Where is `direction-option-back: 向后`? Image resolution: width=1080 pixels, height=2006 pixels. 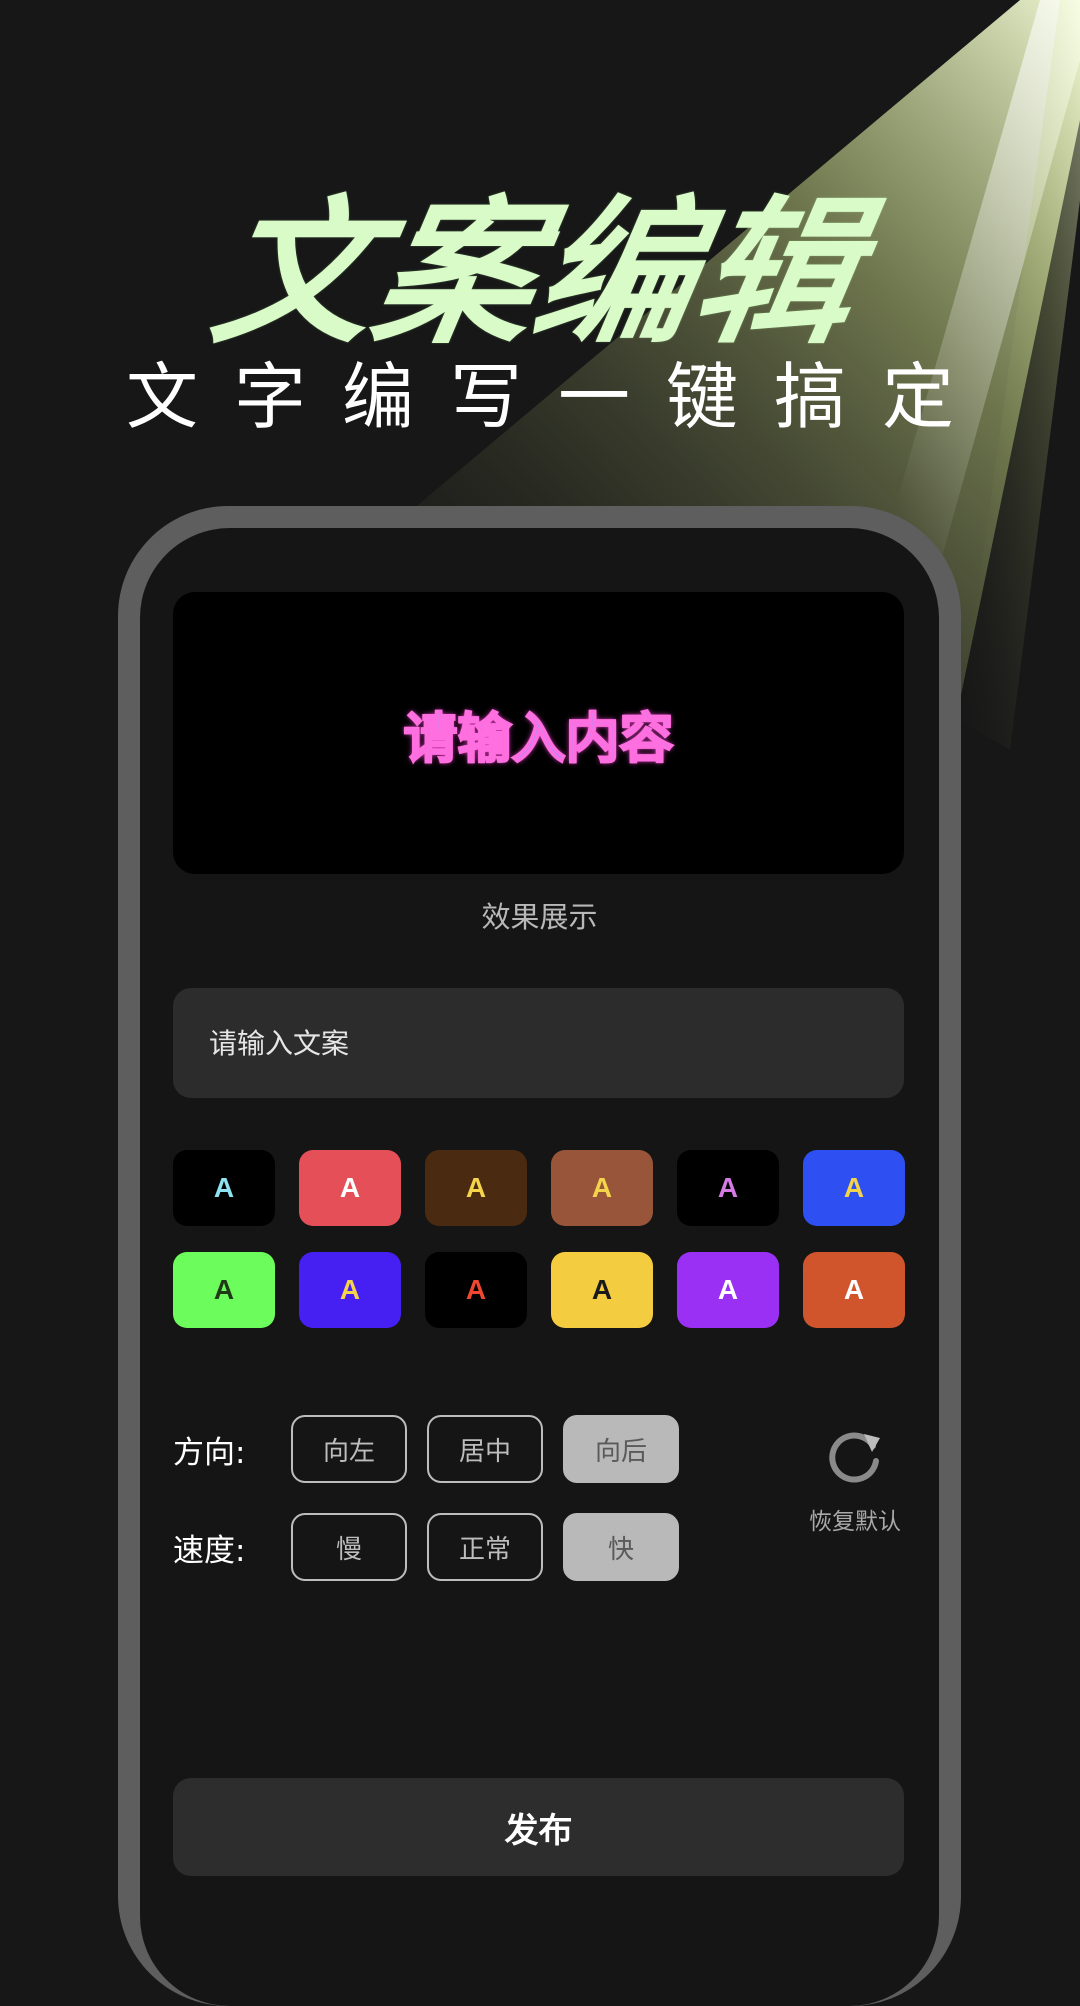 direction-option-back: 向后 is located at coordinates (621, 1449).